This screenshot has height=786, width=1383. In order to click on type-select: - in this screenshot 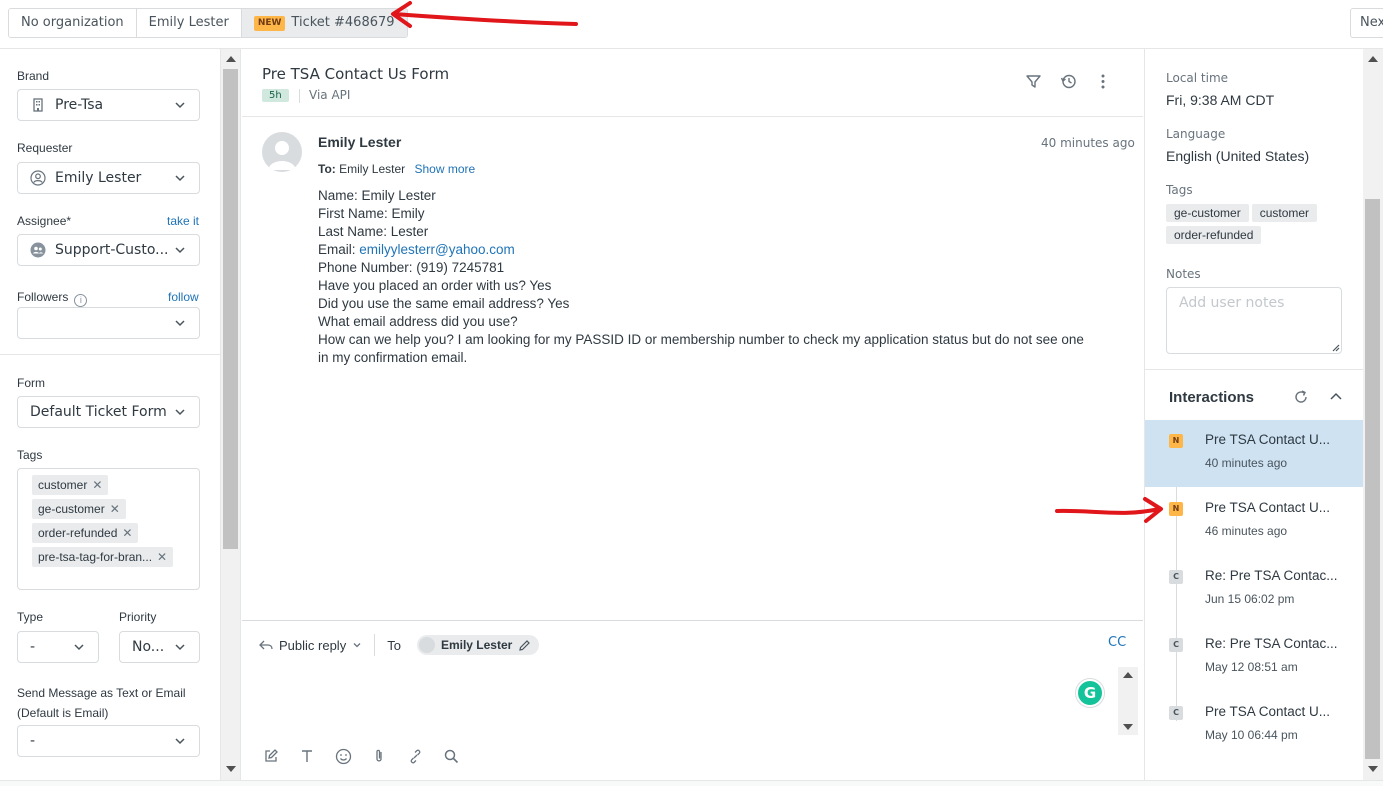, I will do `click(58, 647)`.